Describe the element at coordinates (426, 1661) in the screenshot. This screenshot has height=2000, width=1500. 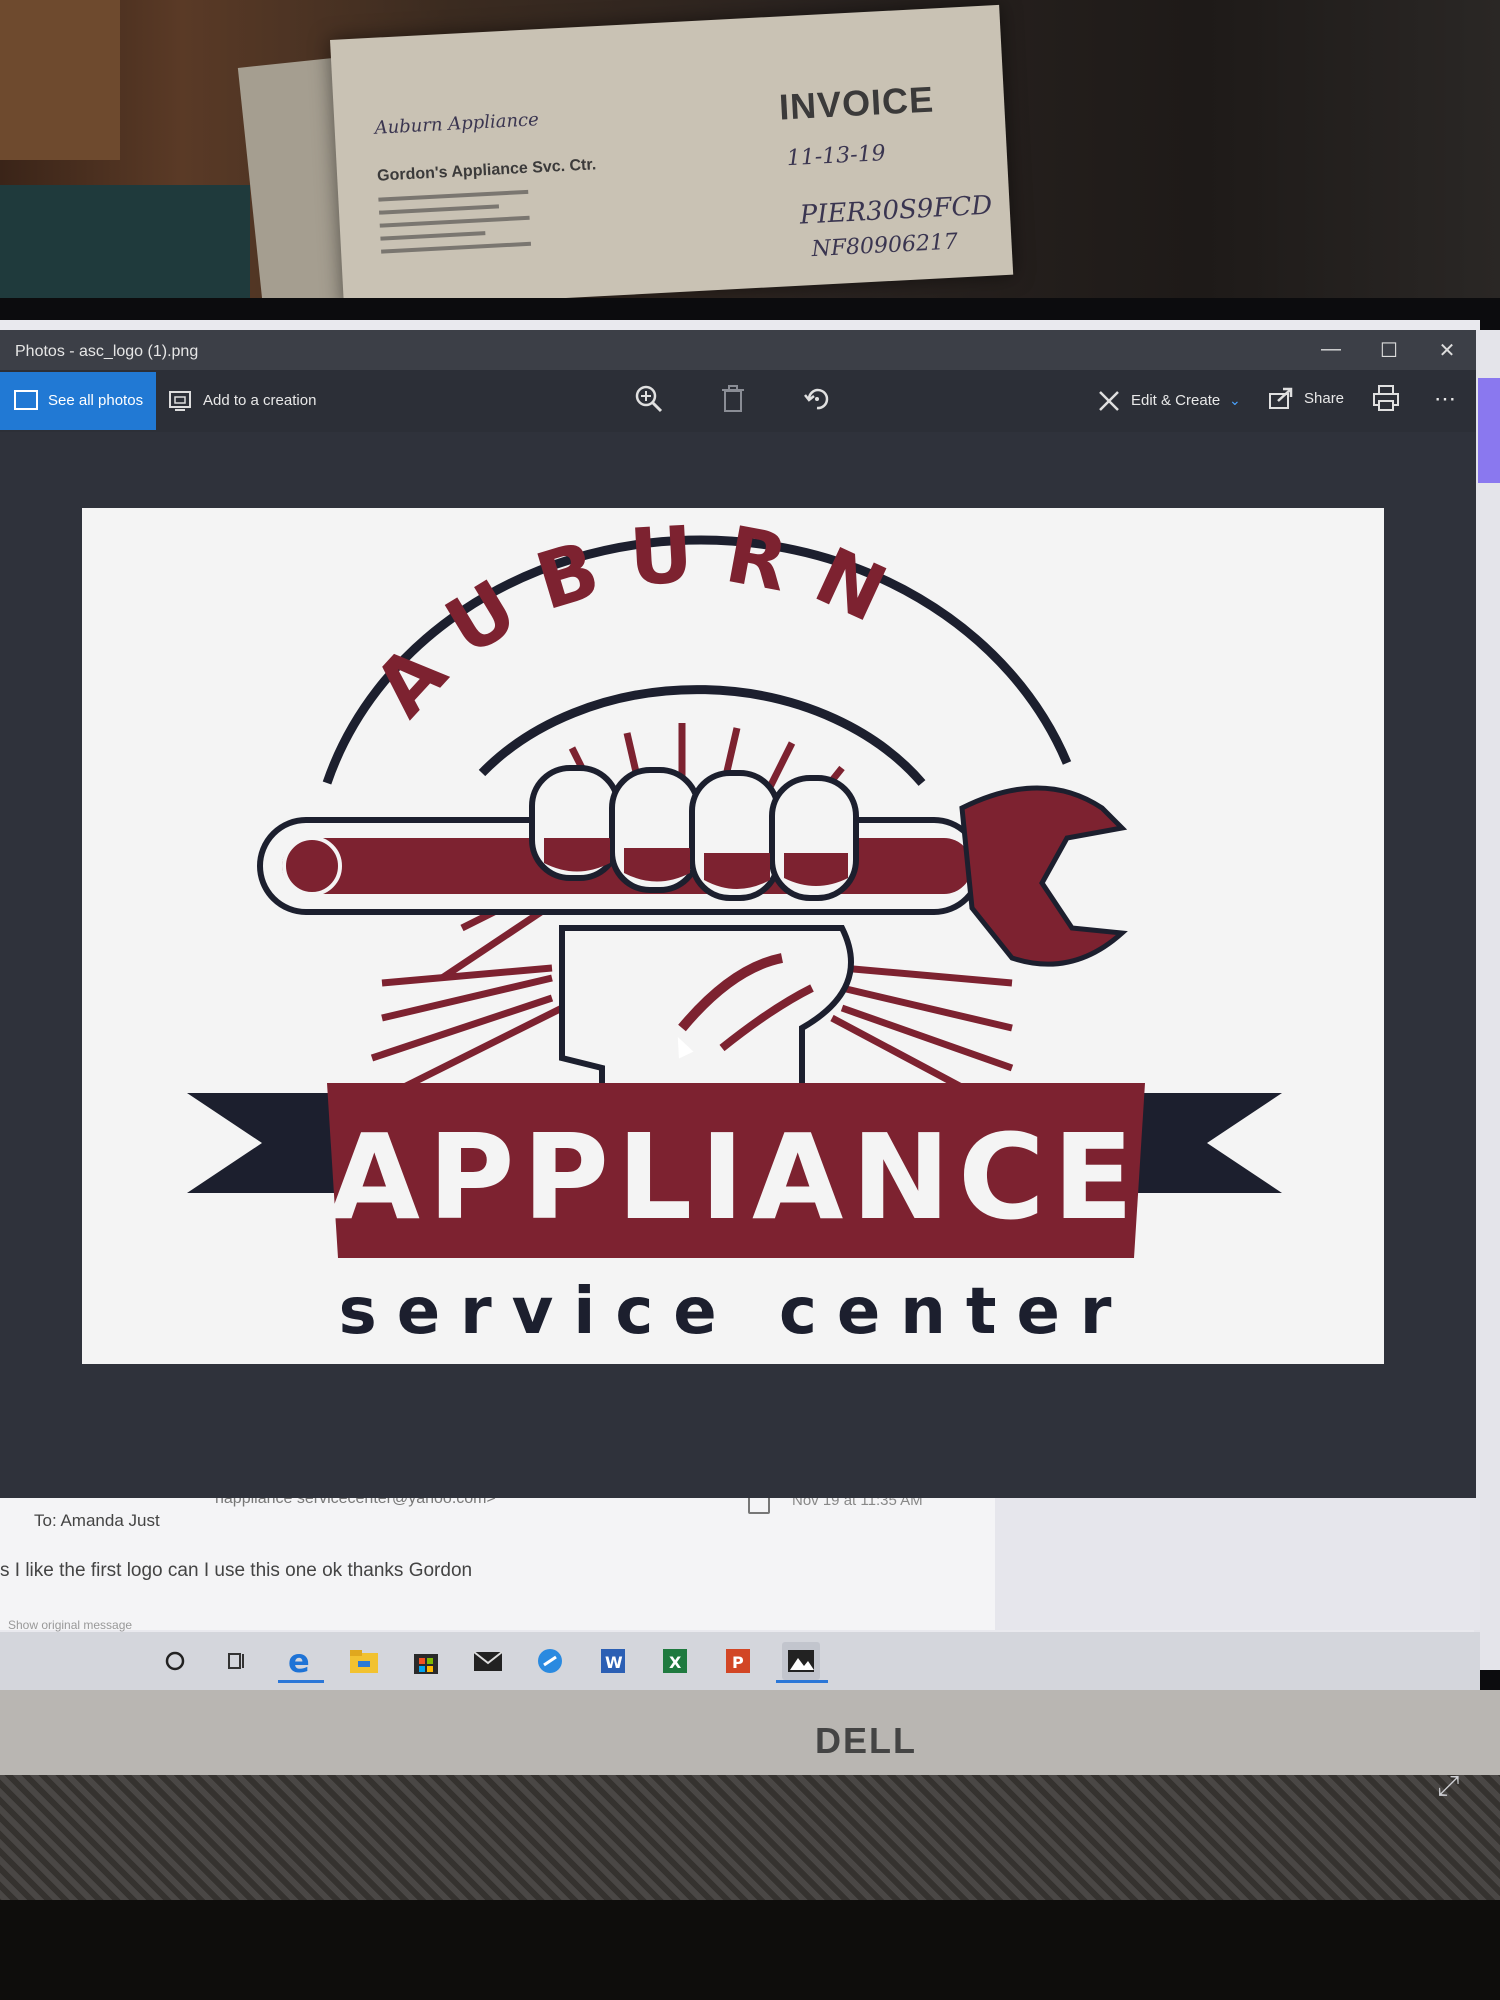
I see `store-icon` at that location.